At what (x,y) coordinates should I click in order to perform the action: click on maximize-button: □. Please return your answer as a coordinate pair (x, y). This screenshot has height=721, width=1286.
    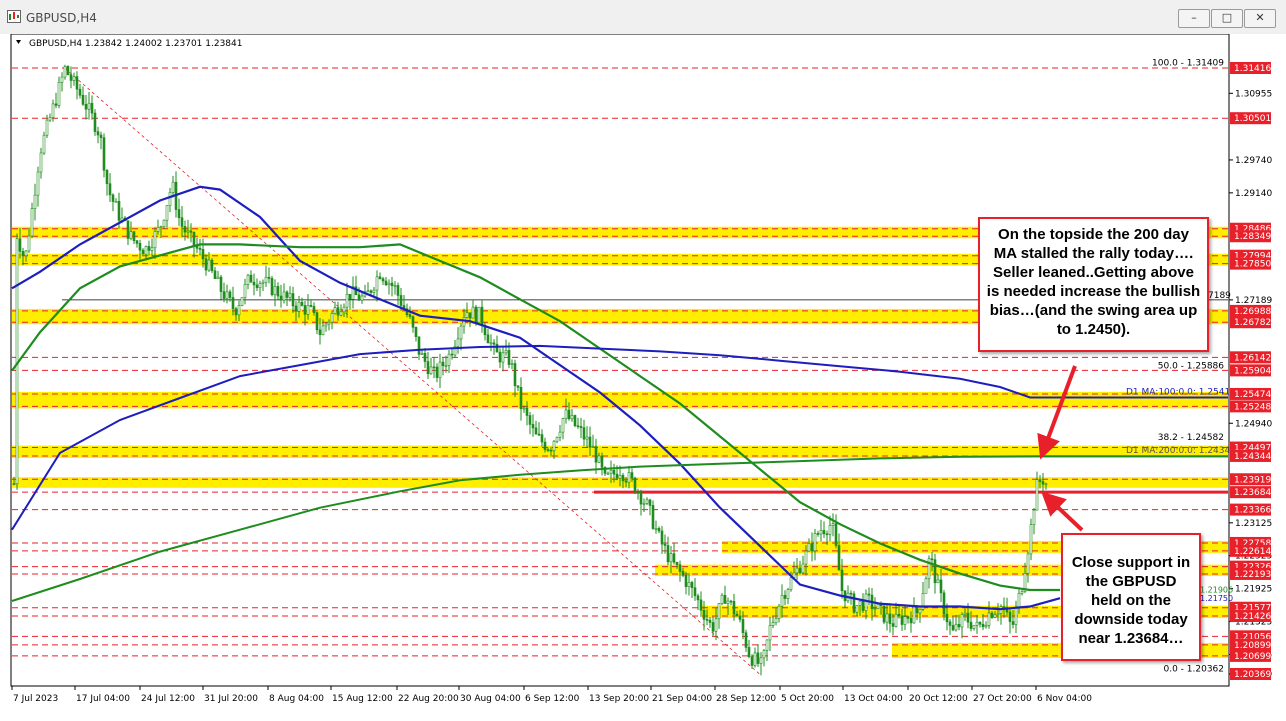
    Looking at the image, I should click on (1227, 18).